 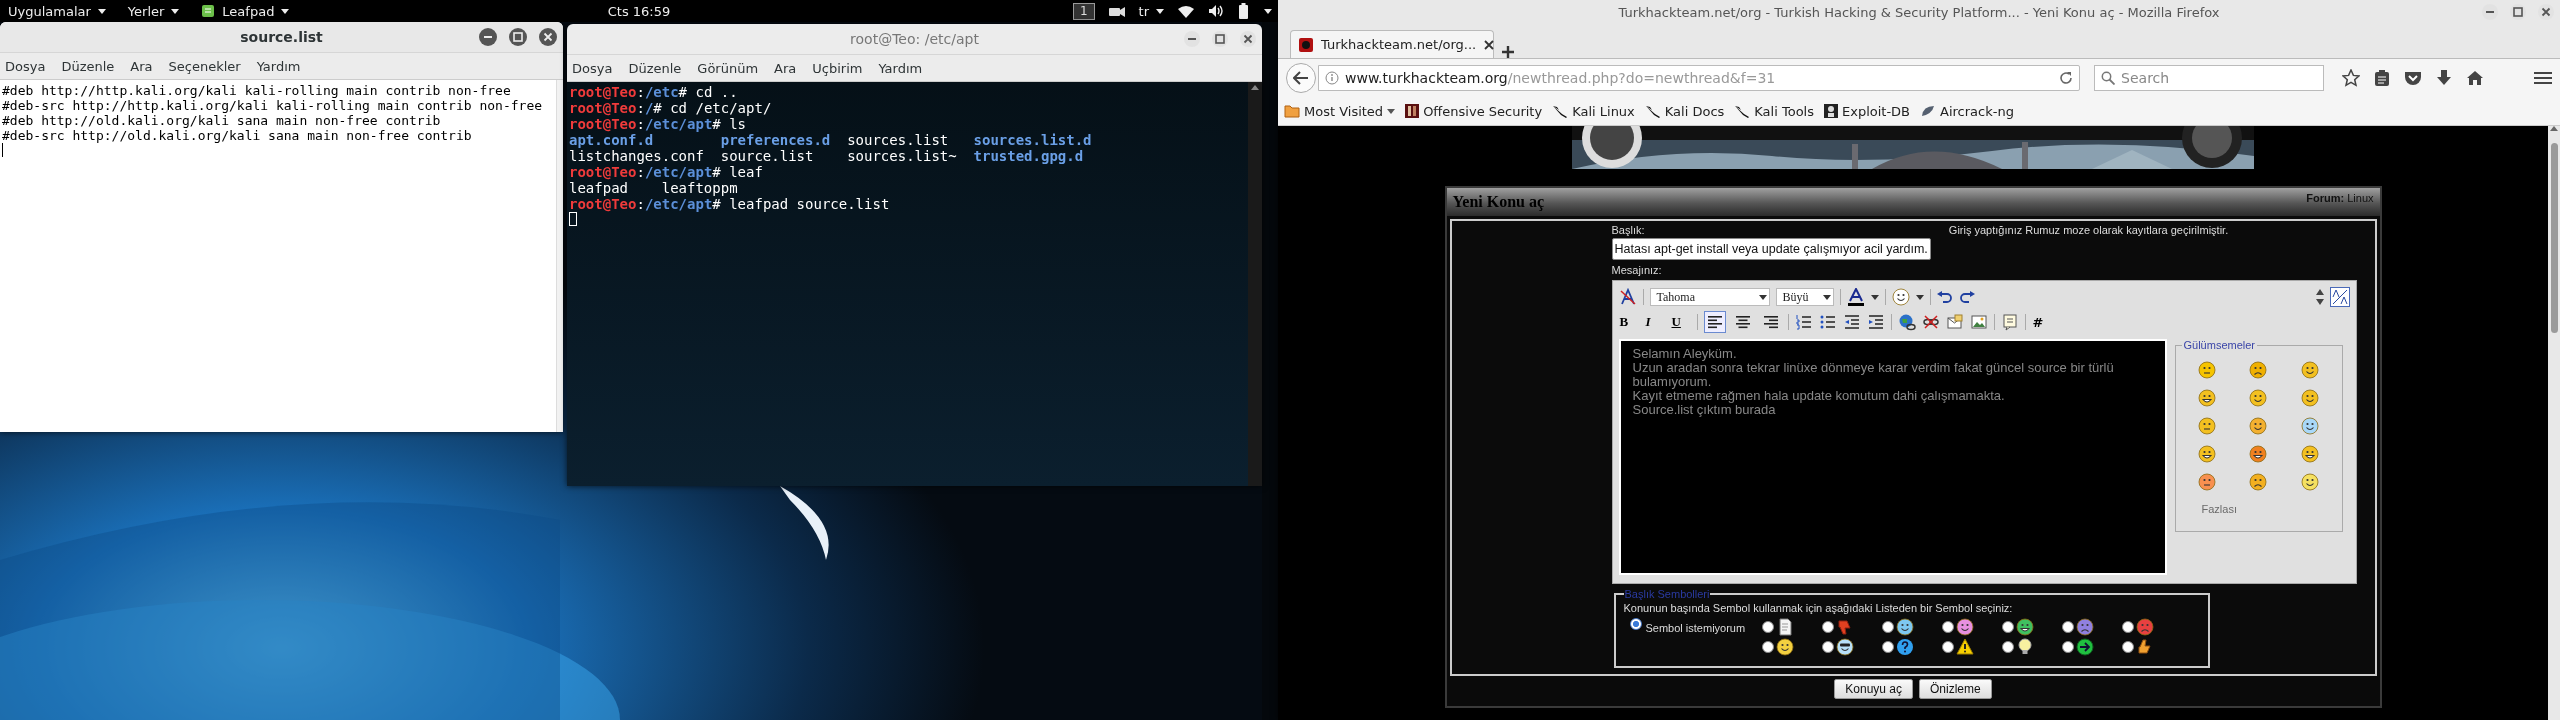 I want to click on image-icon, so click(x=1978, y=322).